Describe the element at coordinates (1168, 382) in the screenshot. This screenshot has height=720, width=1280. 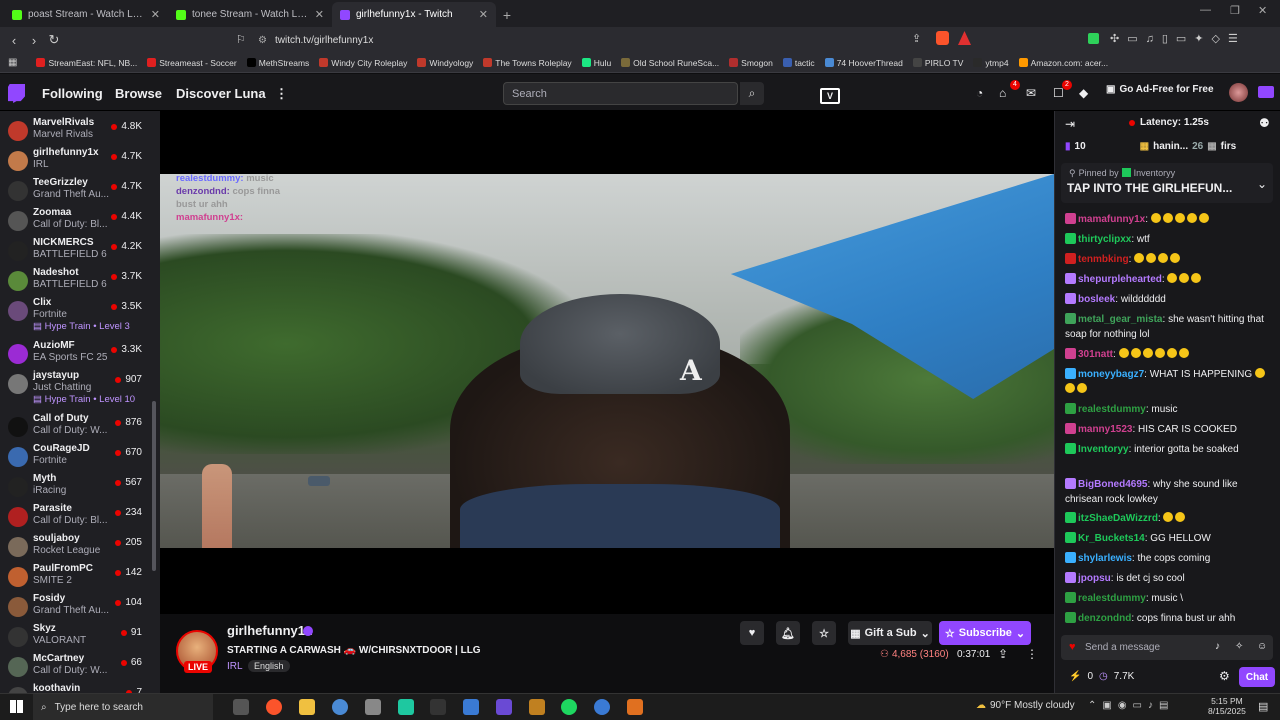
I see `chat-message: moneyybagz7: WHAT IS HAPPENING` at that location.